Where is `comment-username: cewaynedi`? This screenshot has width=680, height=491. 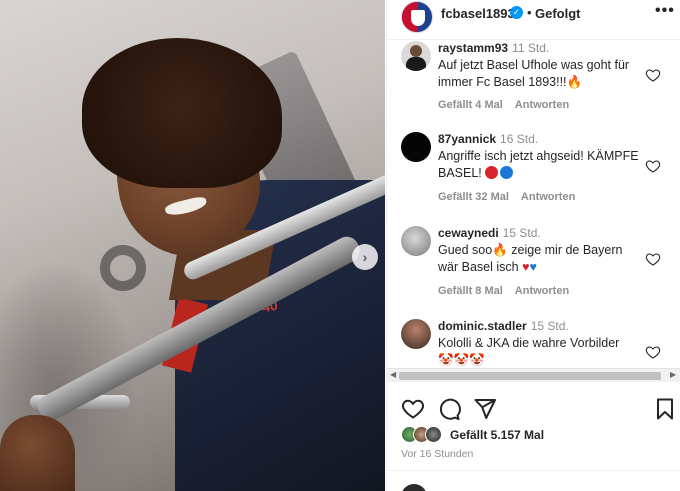 comment-username: cewaynedi is located at coordinates (468, 233).